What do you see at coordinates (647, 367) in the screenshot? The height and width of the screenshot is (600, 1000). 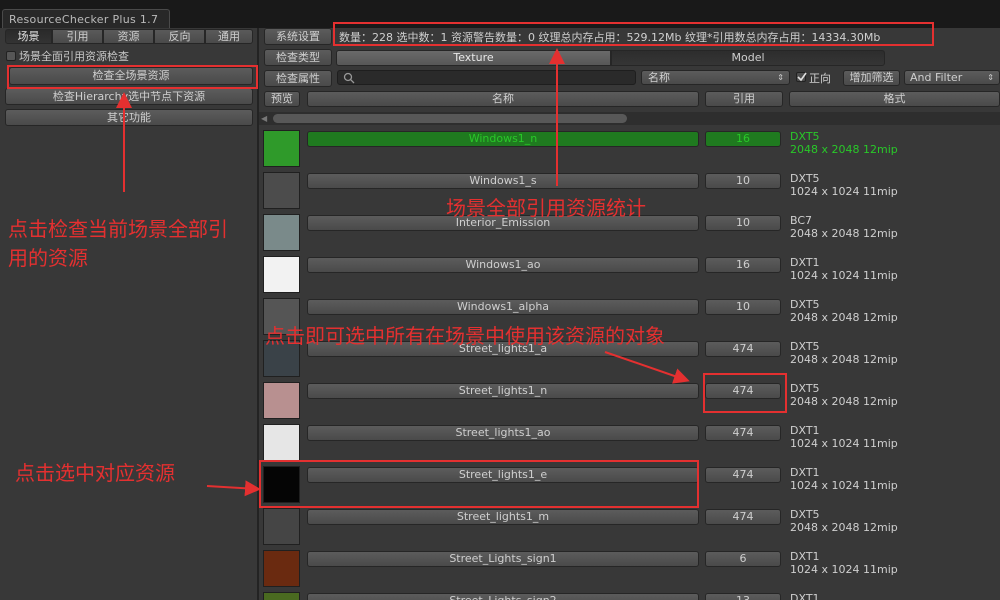 I see `arrow-count` at bounding box center [647, 367].